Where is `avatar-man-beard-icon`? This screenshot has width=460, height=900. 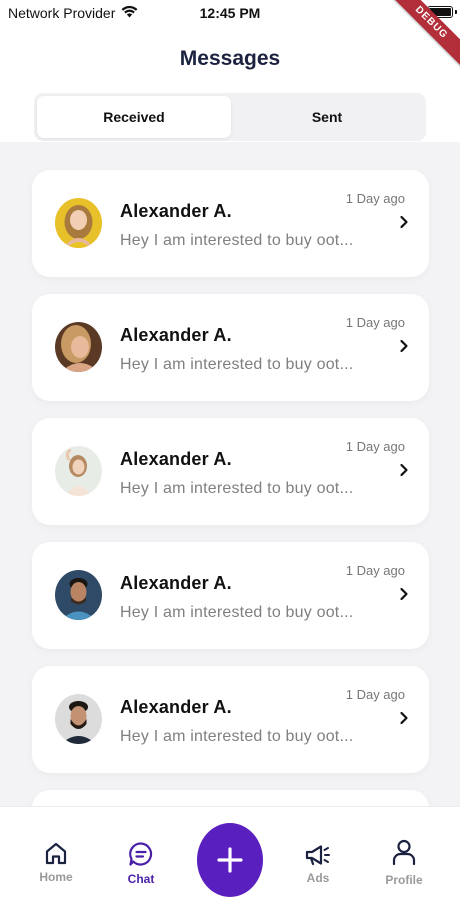
avatar-man-beard-icon is located at coordinates (78, 719).